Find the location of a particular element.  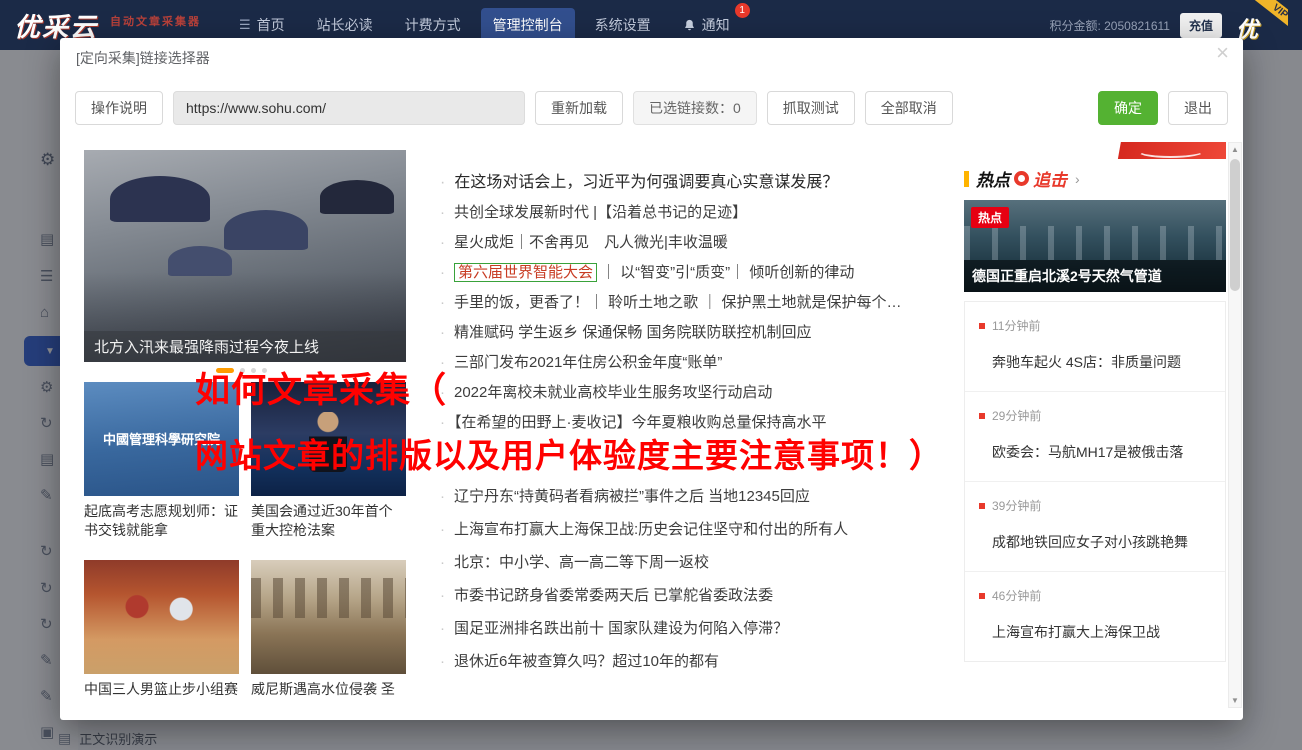

feature-image: 热点 德国正重启北溪2号天然气管道 is located at coordinates (1095, 246).